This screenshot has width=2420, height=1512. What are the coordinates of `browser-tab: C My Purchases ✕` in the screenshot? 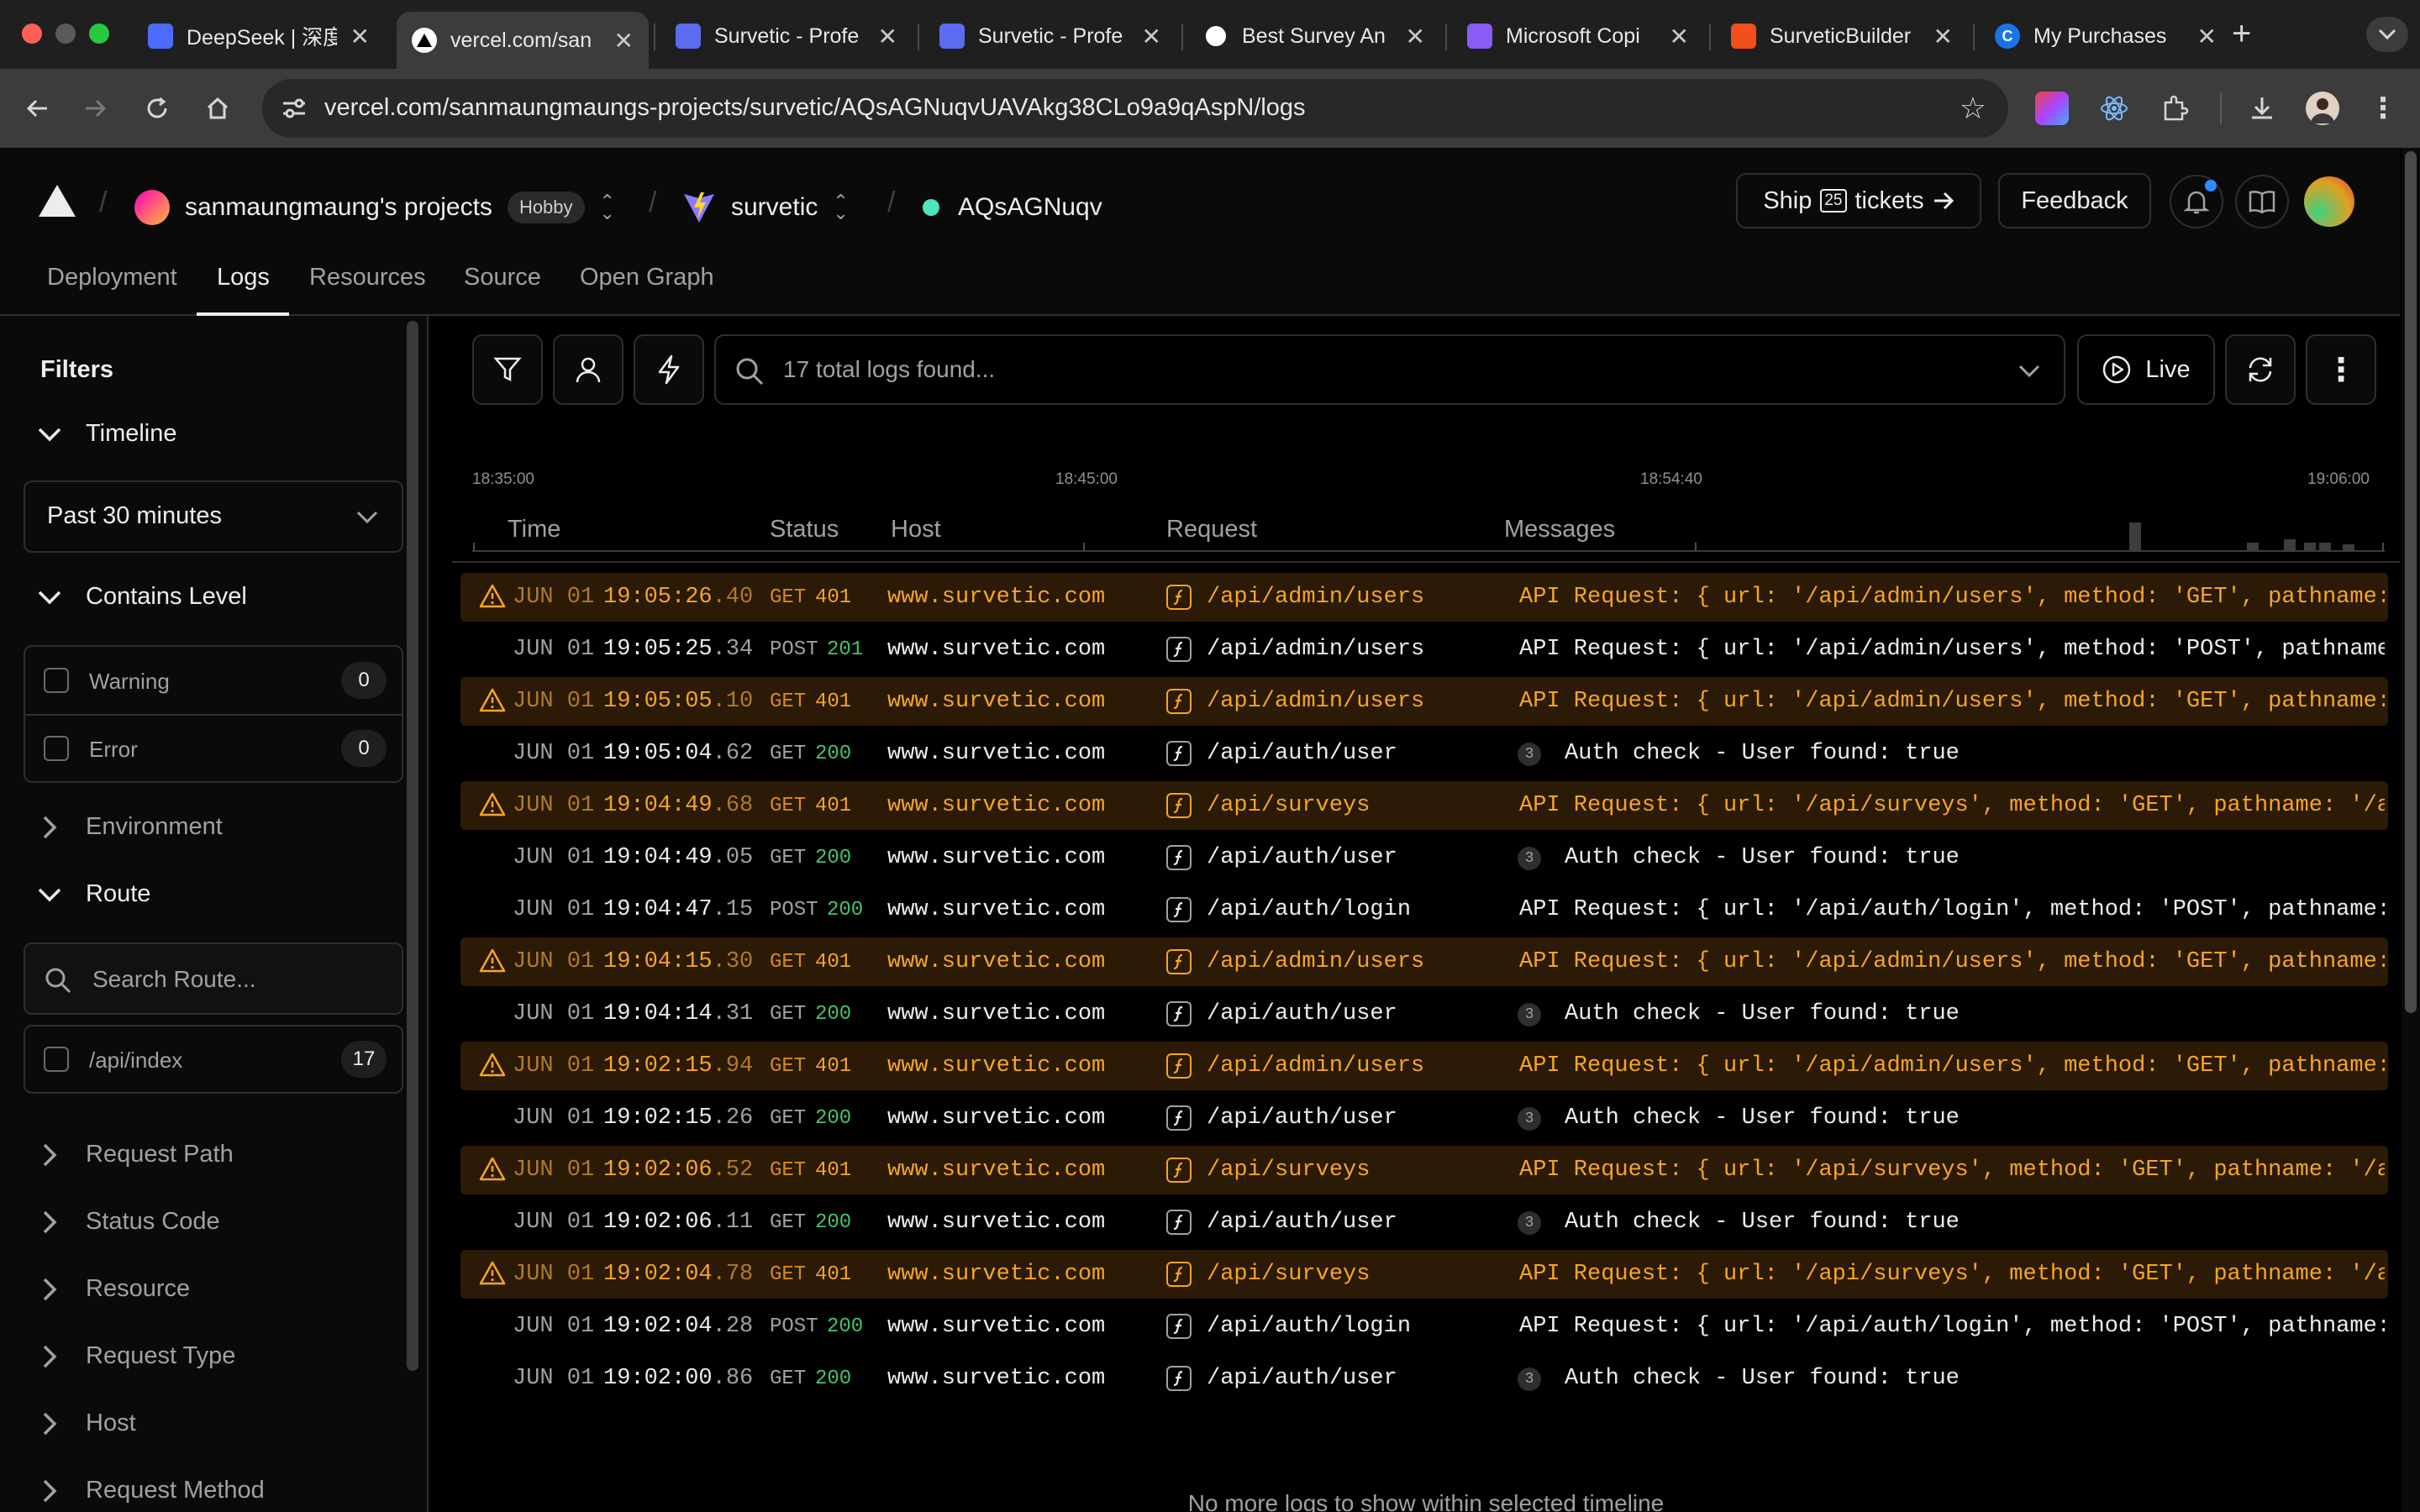 It's located at (2106, 36).